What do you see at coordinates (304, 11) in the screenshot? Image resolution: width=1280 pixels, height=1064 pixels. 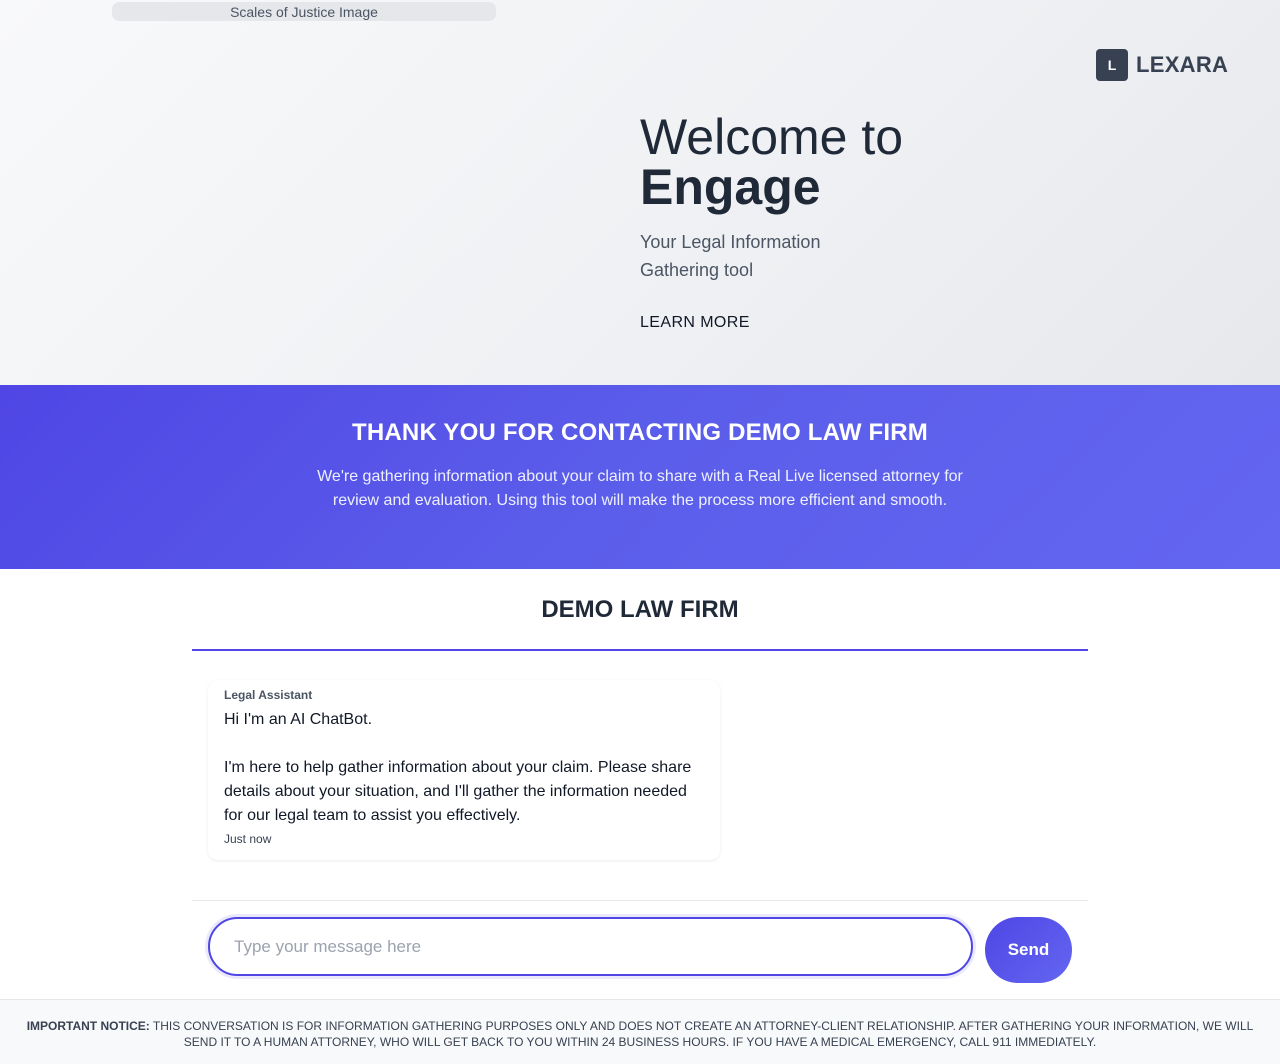 I see `scales-of-justice-image: Scales of Justice Image` at bounding box center [304, 11].